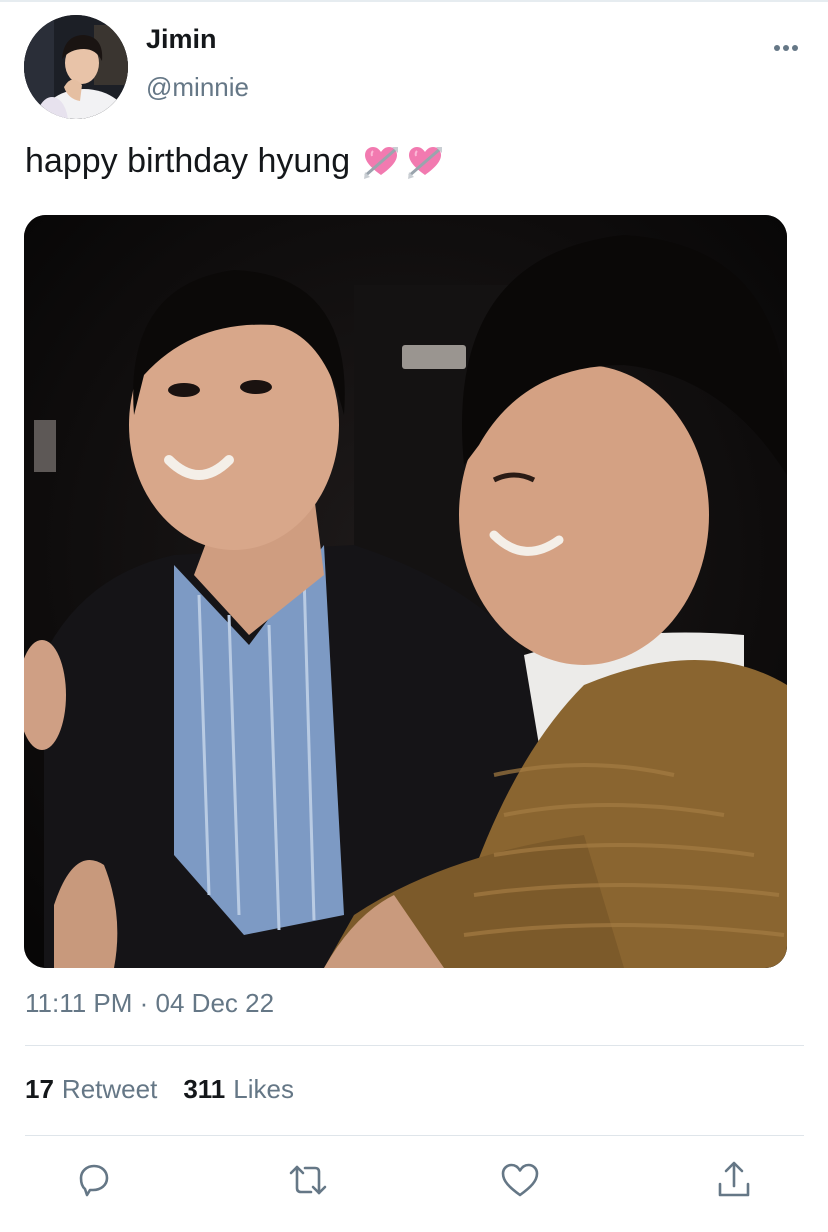  I want to click on retweets-stat: 17 Retweet, so click(91, 1089).